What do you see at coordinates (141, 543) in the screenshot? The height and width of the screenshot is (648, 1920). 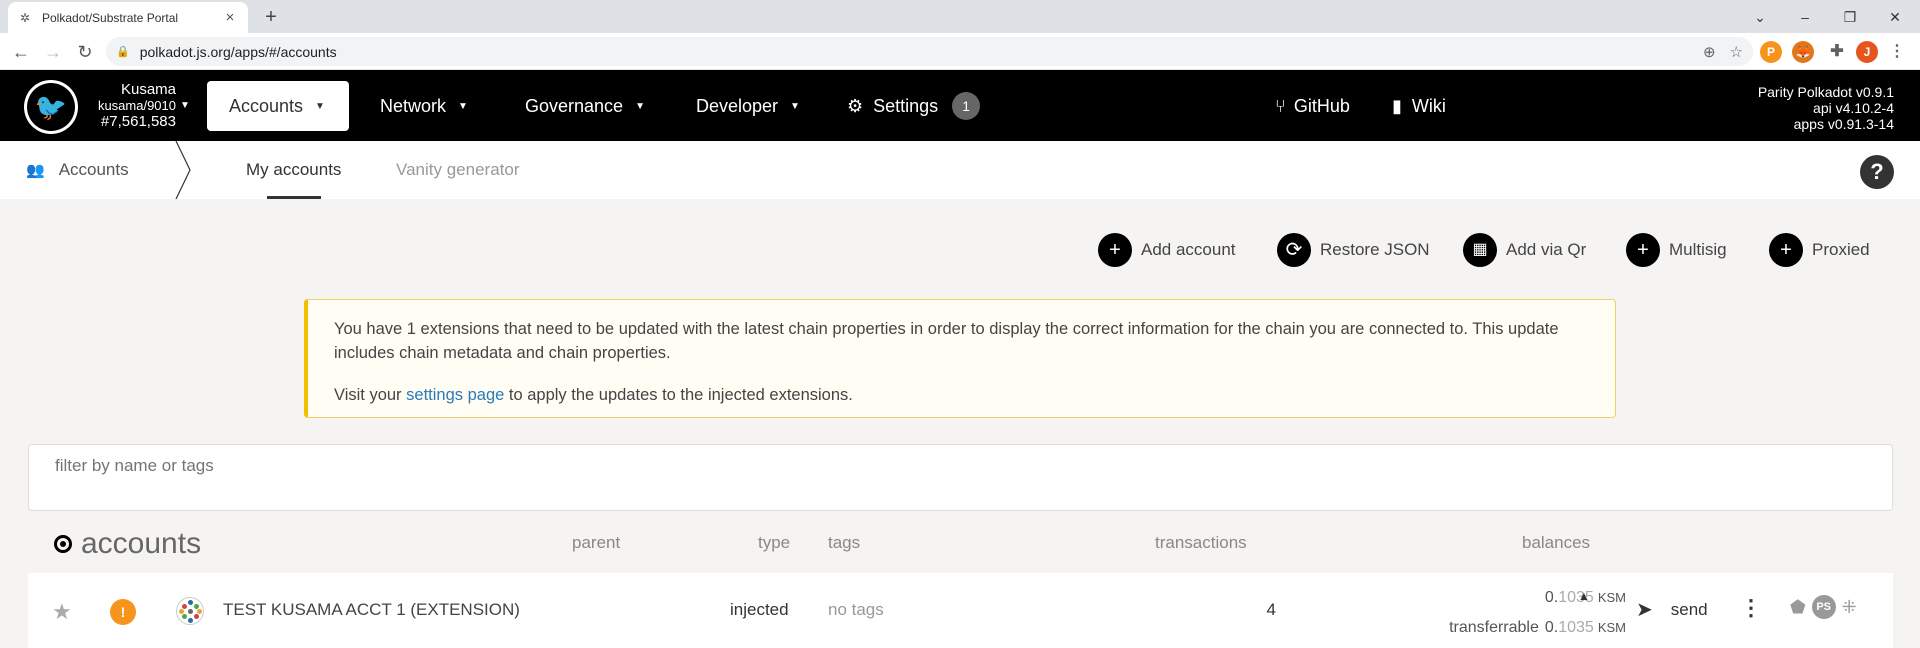 I see `accounts-title-label: accounts` at bounding box center [141, 543].